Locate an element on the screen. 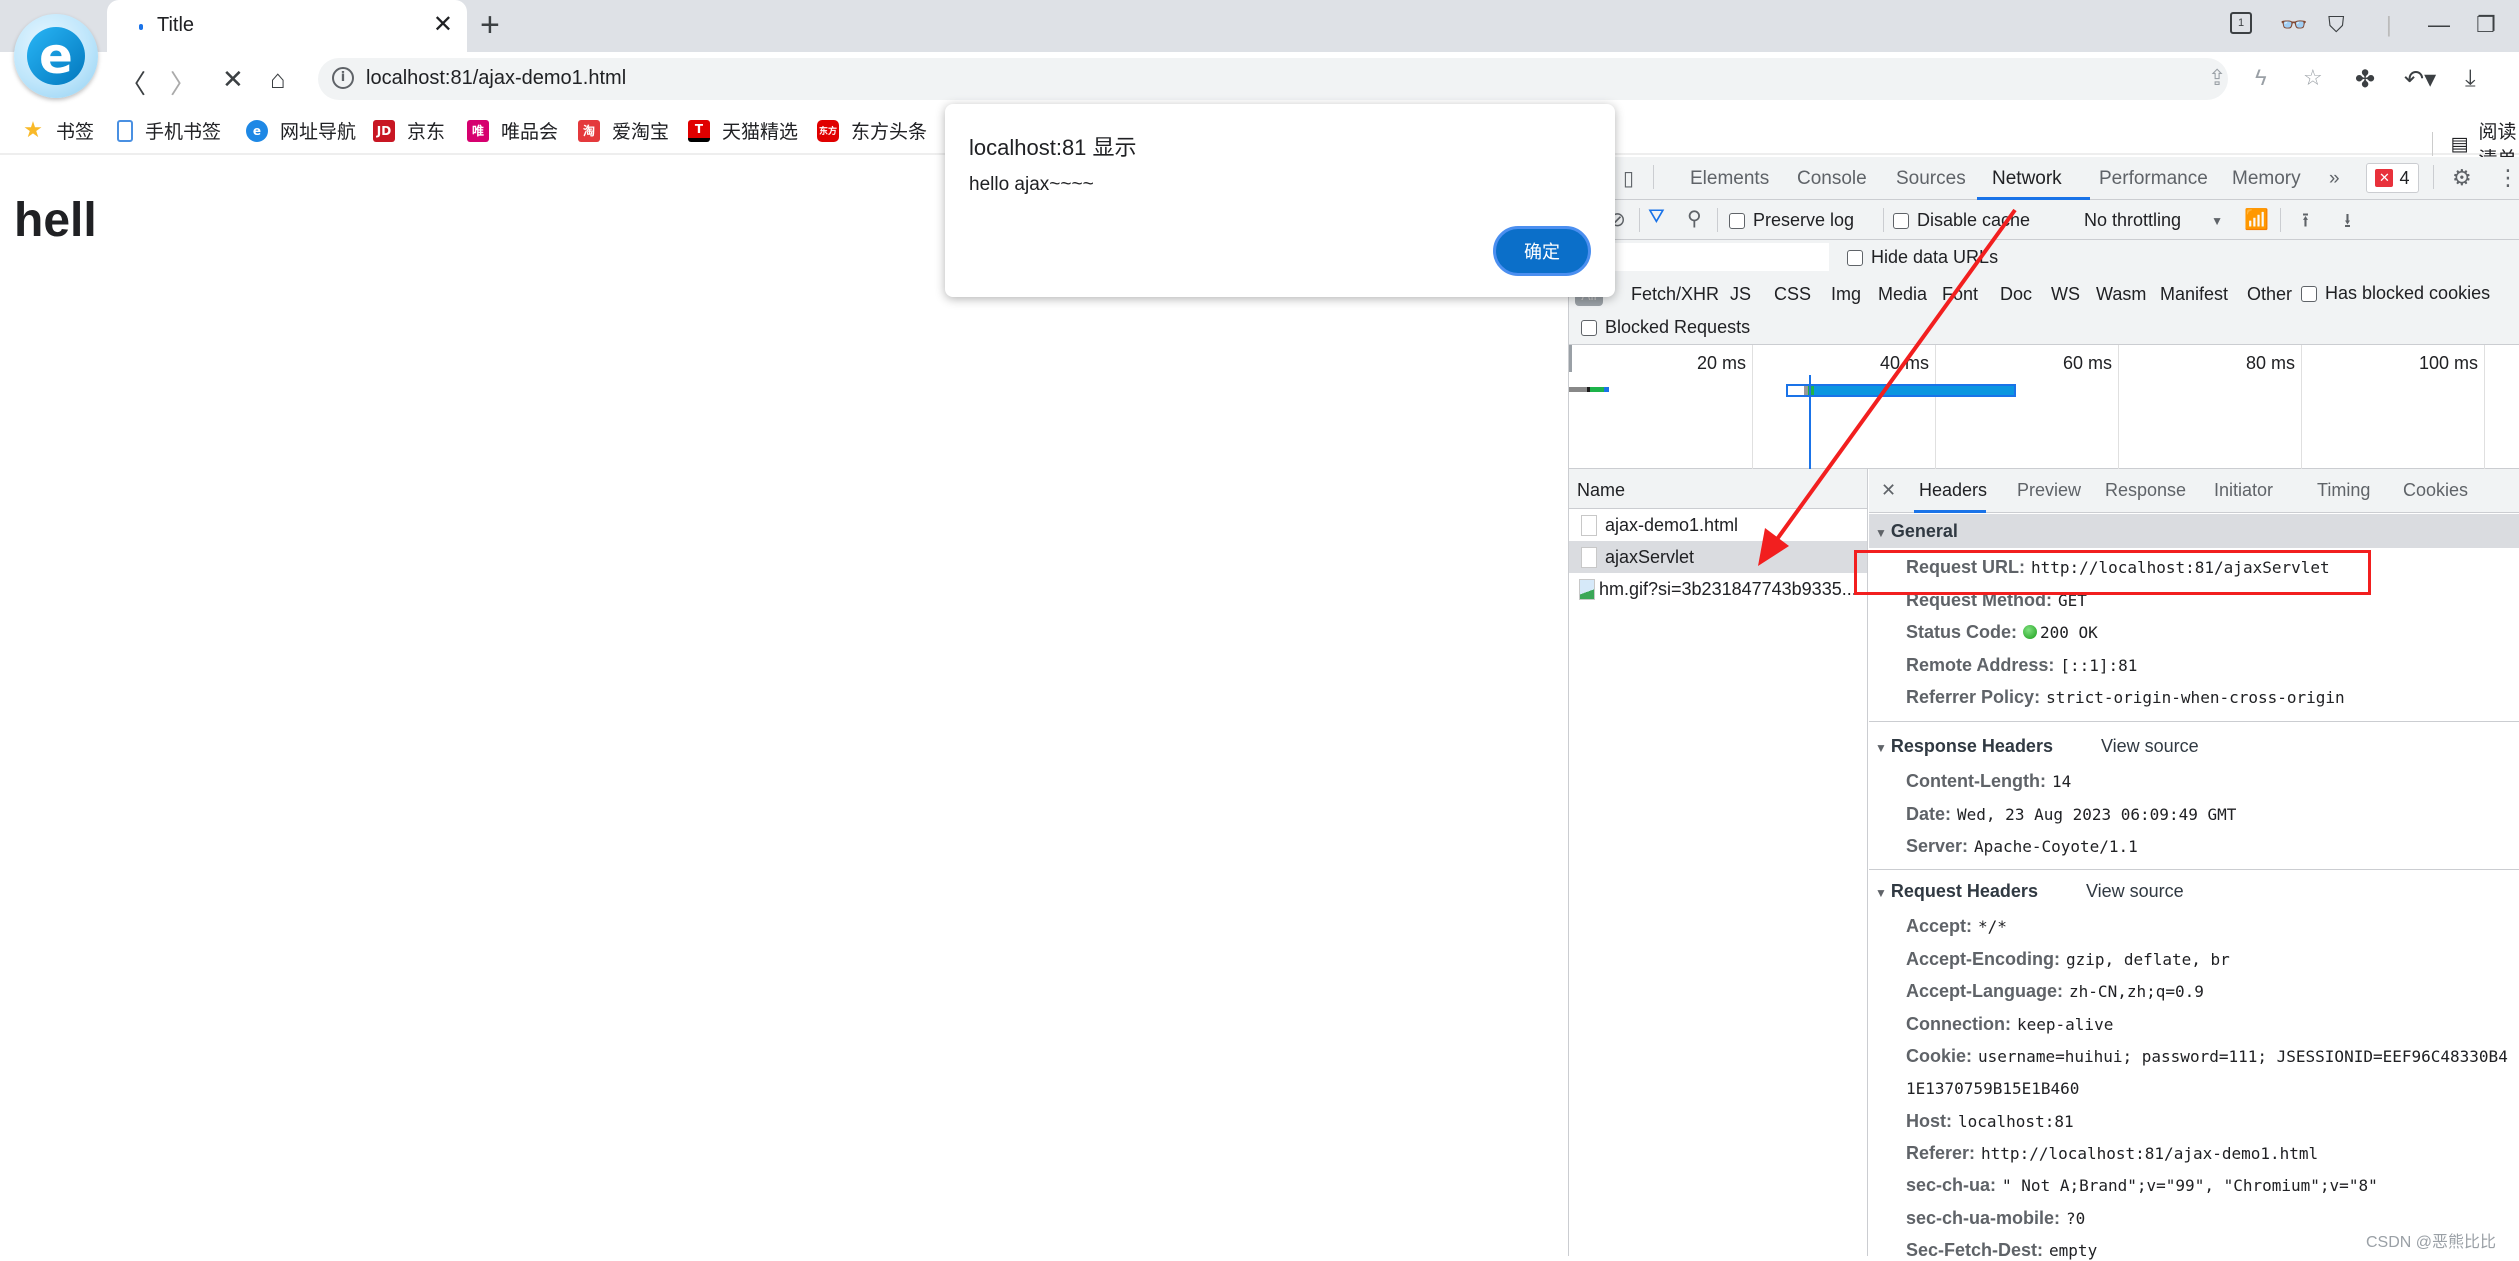 Image resolution: width=2519 pixels, height=1261 pixels. settings-gear-icon: ⚙ is located at coordinates (2462, 178).